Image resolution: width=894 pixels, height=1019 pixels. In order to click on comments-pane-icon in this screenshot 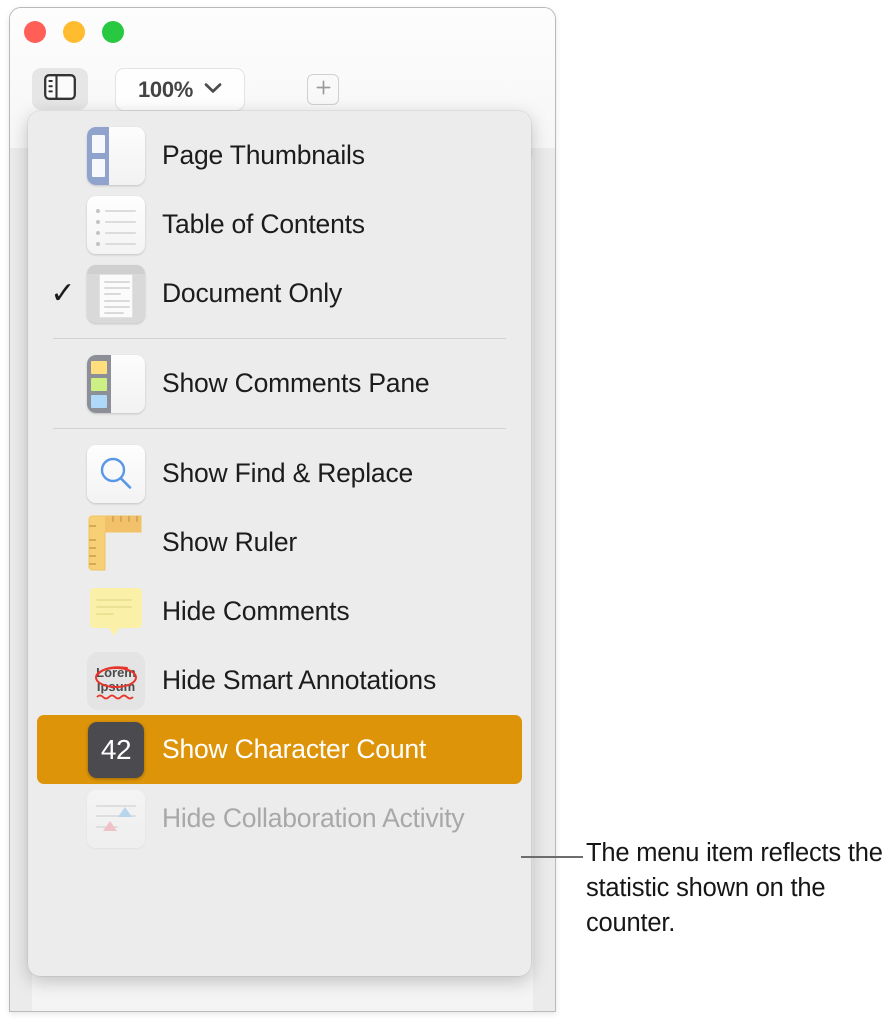, I will do `click(116, 384)`.